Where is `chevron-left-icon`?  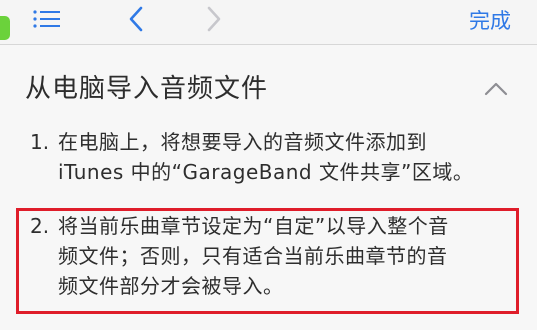 chevron-left-icon is located at coordinates (136, 19).